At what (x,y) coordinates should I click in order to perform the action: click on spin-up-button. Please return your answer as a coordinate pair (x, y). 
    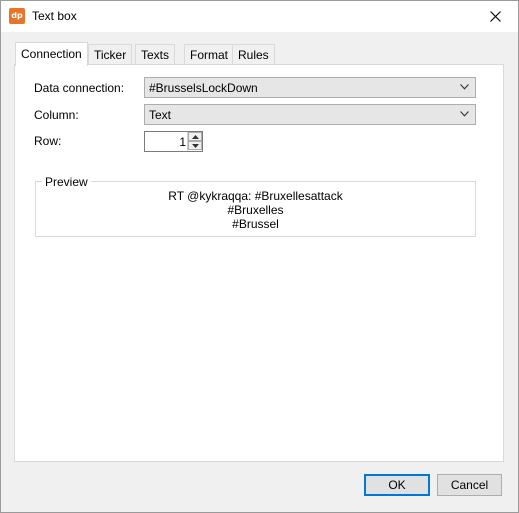
    Looking at the image, I should click on (195, 136).